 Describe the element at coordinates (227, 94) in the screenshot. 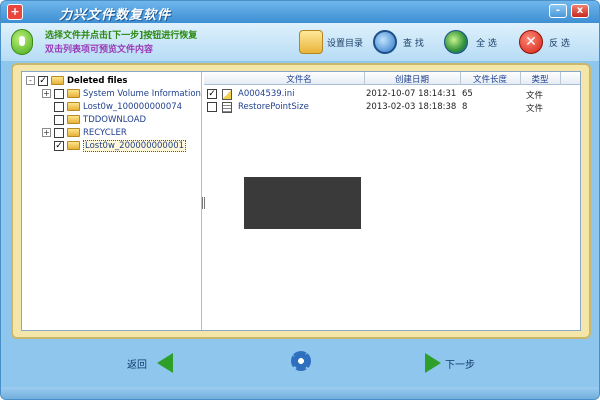

I see `ini-file-icon` at that location.